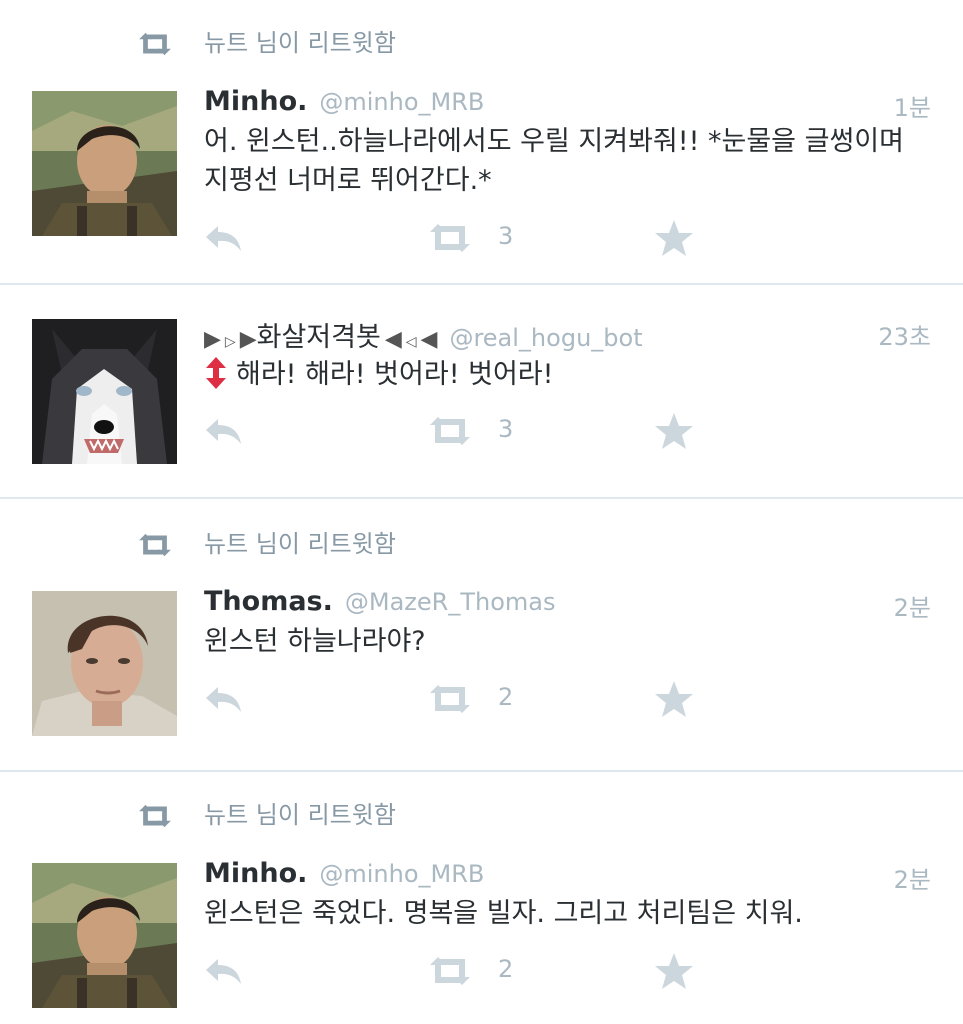  I want to click on tweet-text-line: 어. 윈스턴..하늘나라에서도 우릴 지켜봐줘!! *눈물을 글썽이며, so click(554, 141).